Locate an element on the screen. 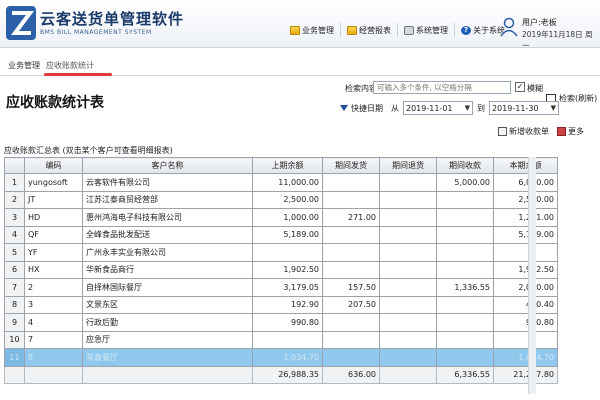  table-cell: 207.50 is located at coordinates (351, 304).